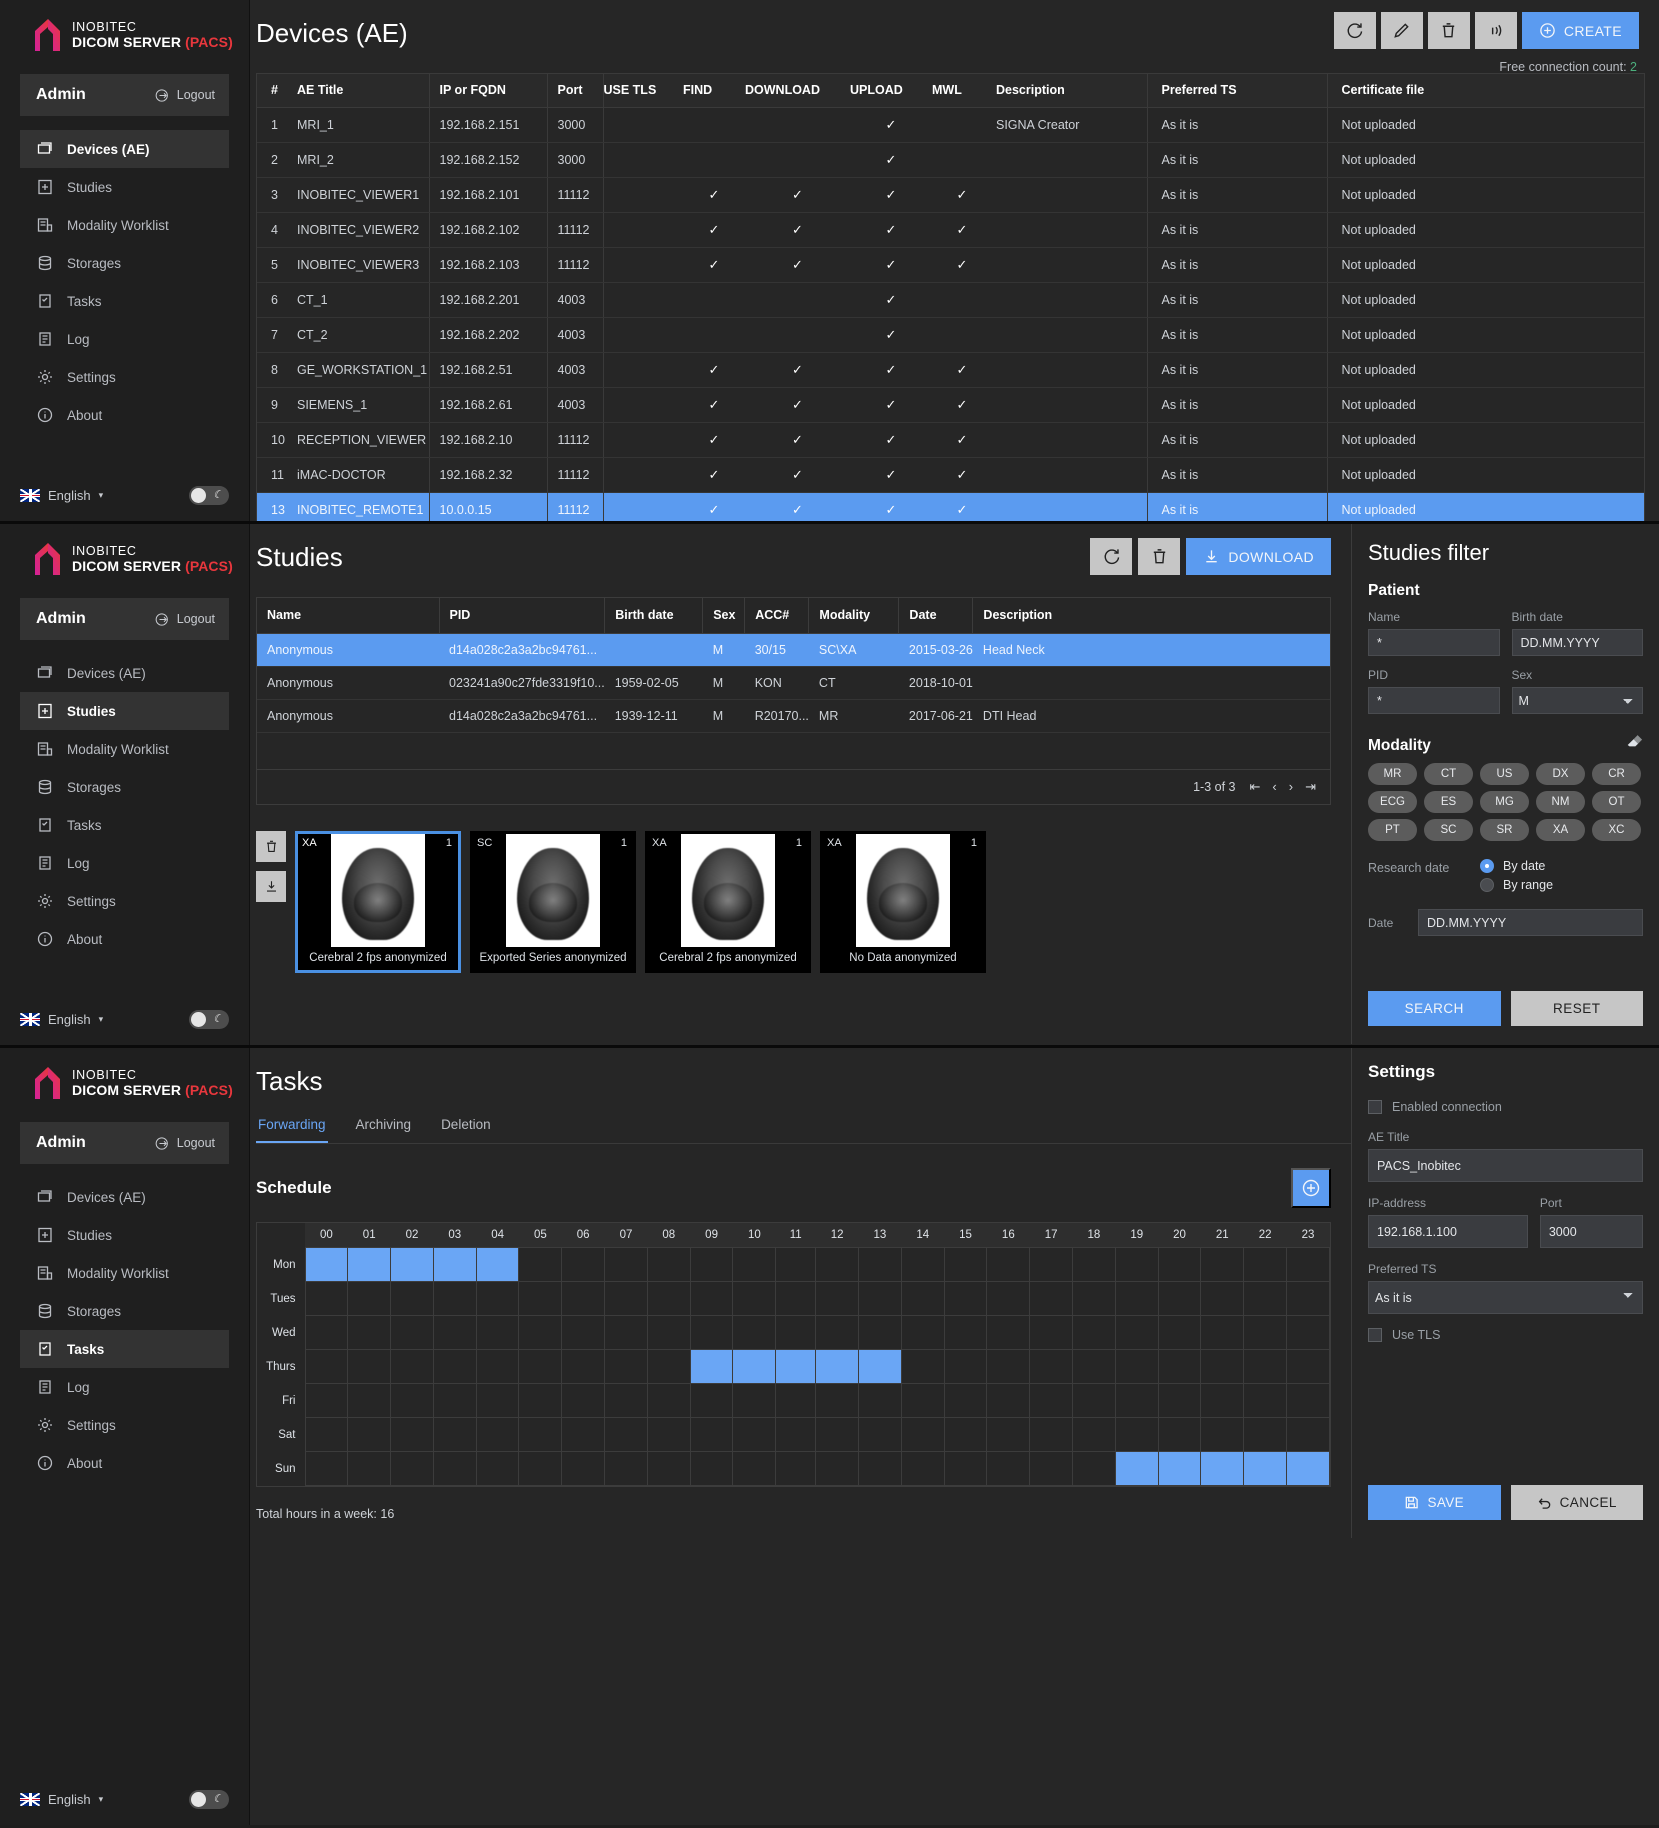 This screenshot has width=1659, height=1828. I want to click on tab-archiving: Archiving, so click(384, 1130).